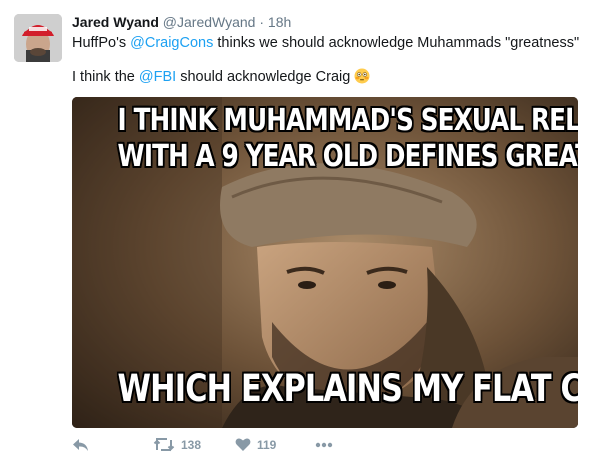  What do you see at coordinates (243, 444) in the screenshot?
I see `heart-icon` at bounding box center [243, 444].